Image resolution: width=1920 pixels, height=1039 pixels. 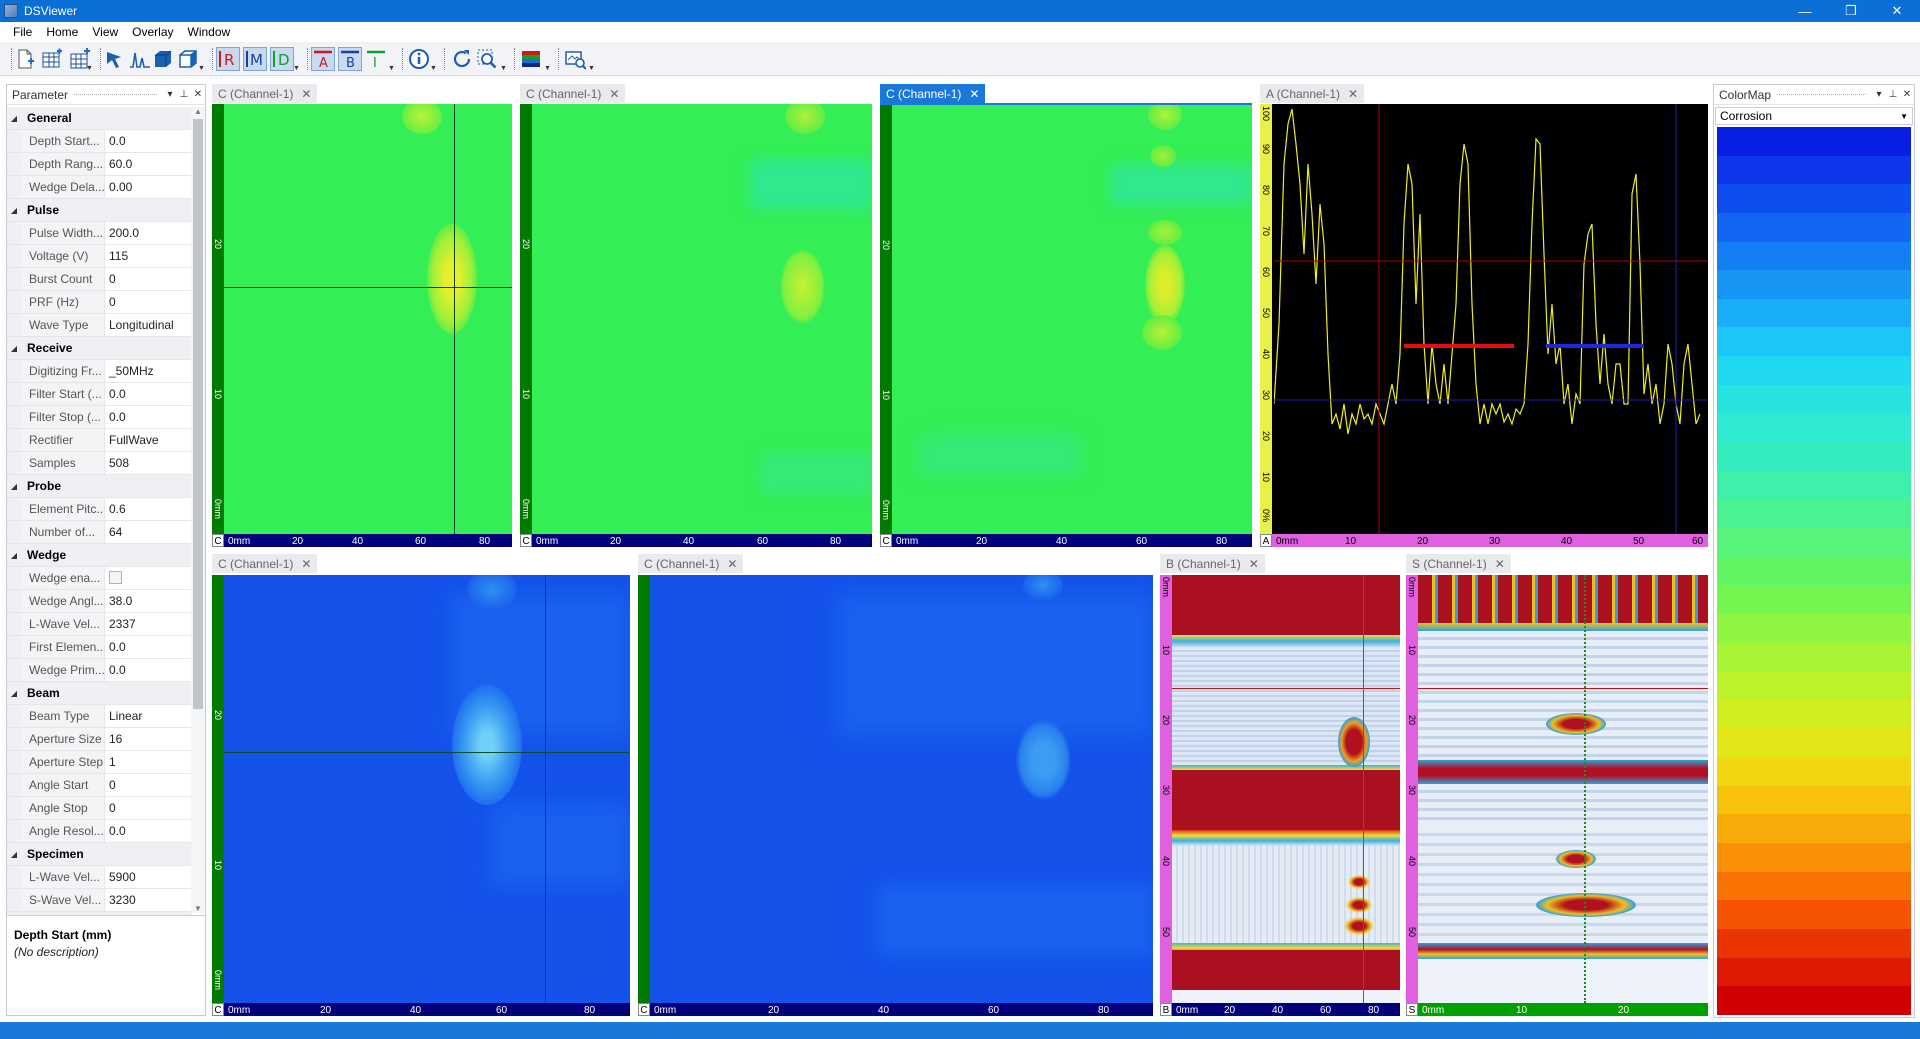 I want to click on category-general: ◢ General, so click(x=99, y=118).